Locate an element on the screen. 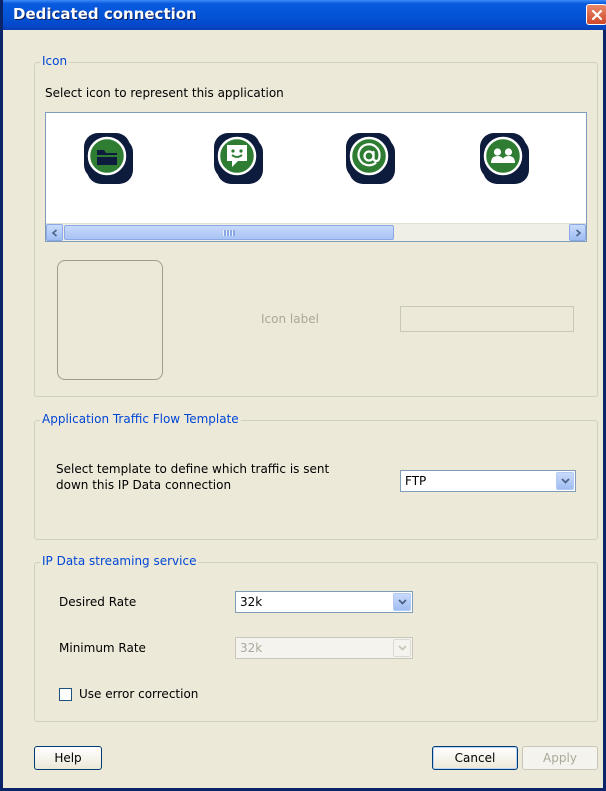 The height and width of the screenshot is (791, 606). minimum-rate-value: 32k is located at coordinates (251, 648).